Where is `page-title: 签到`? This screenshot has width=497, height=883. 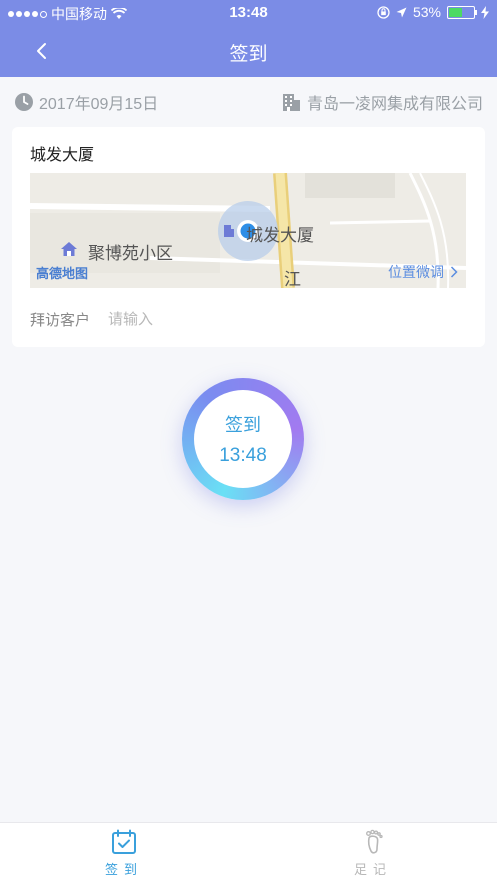
page-title: 签到 is located at coordinates (248, 54).